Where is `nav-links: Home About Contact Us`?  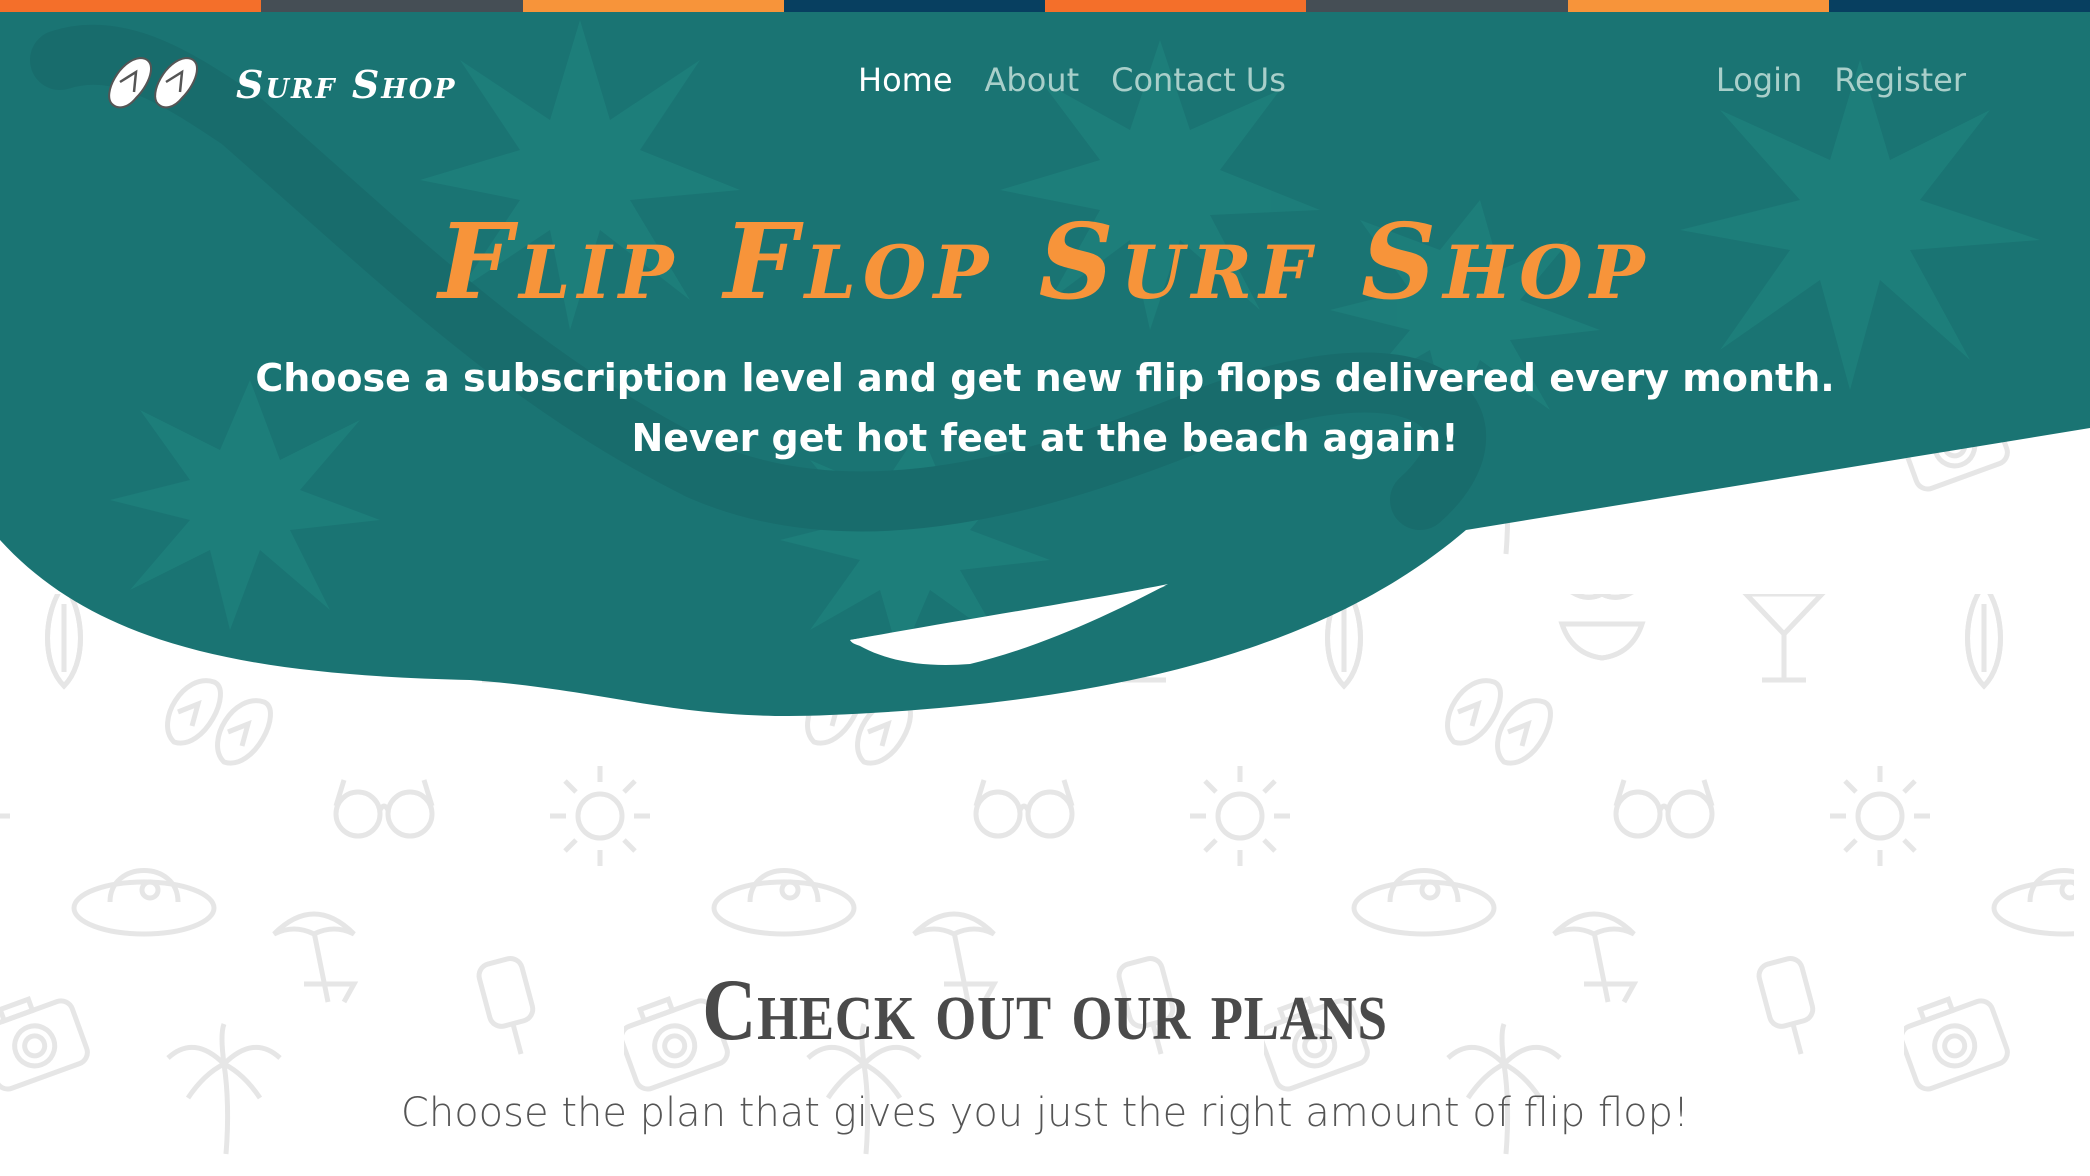 nav-links: Home About Contact Us is located at coordinates (1072, 80).